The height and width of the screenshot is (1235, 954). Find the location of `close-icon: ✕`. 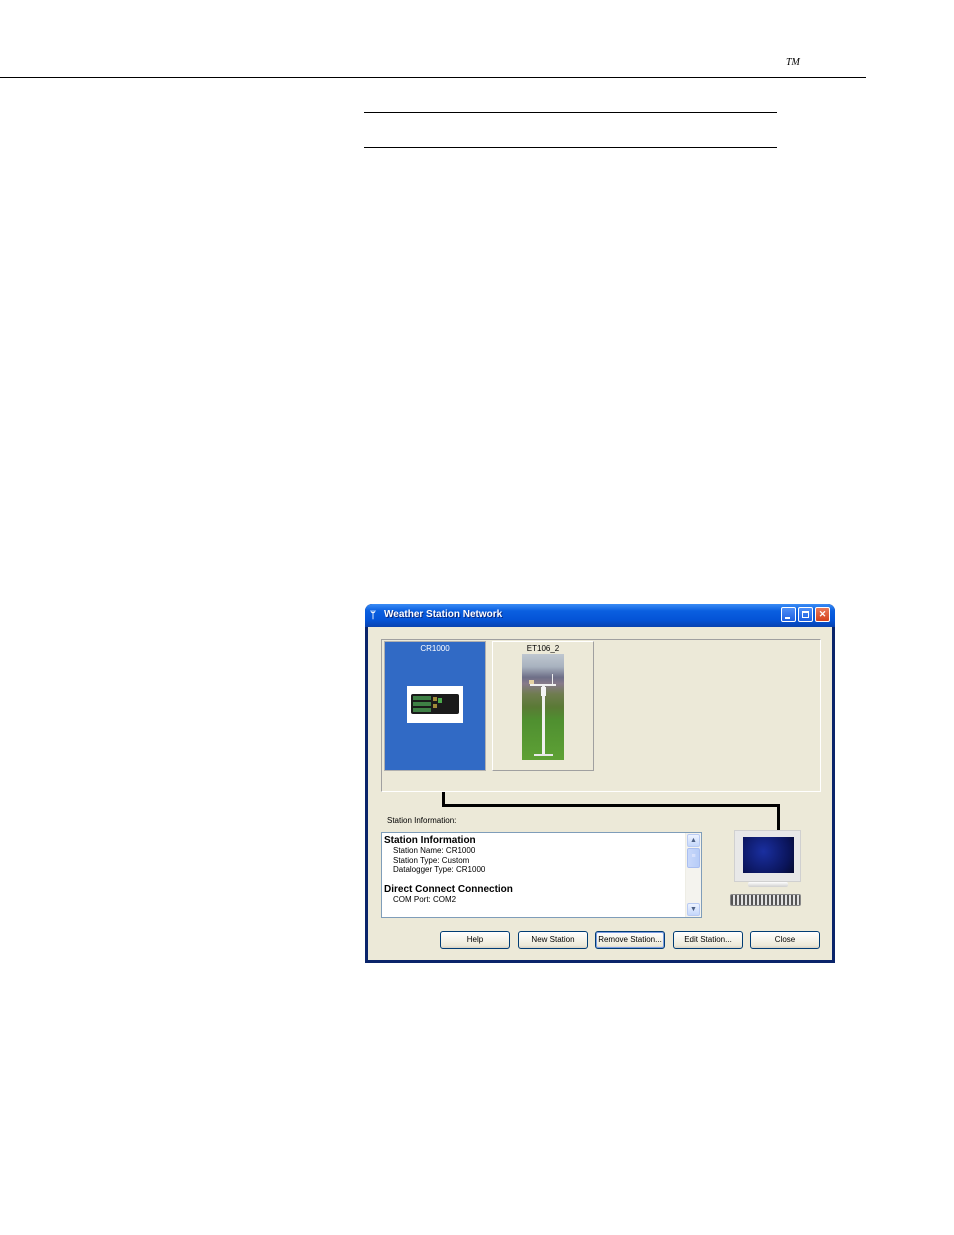

close-icon: ✕ is located at coordinates (822, 614).